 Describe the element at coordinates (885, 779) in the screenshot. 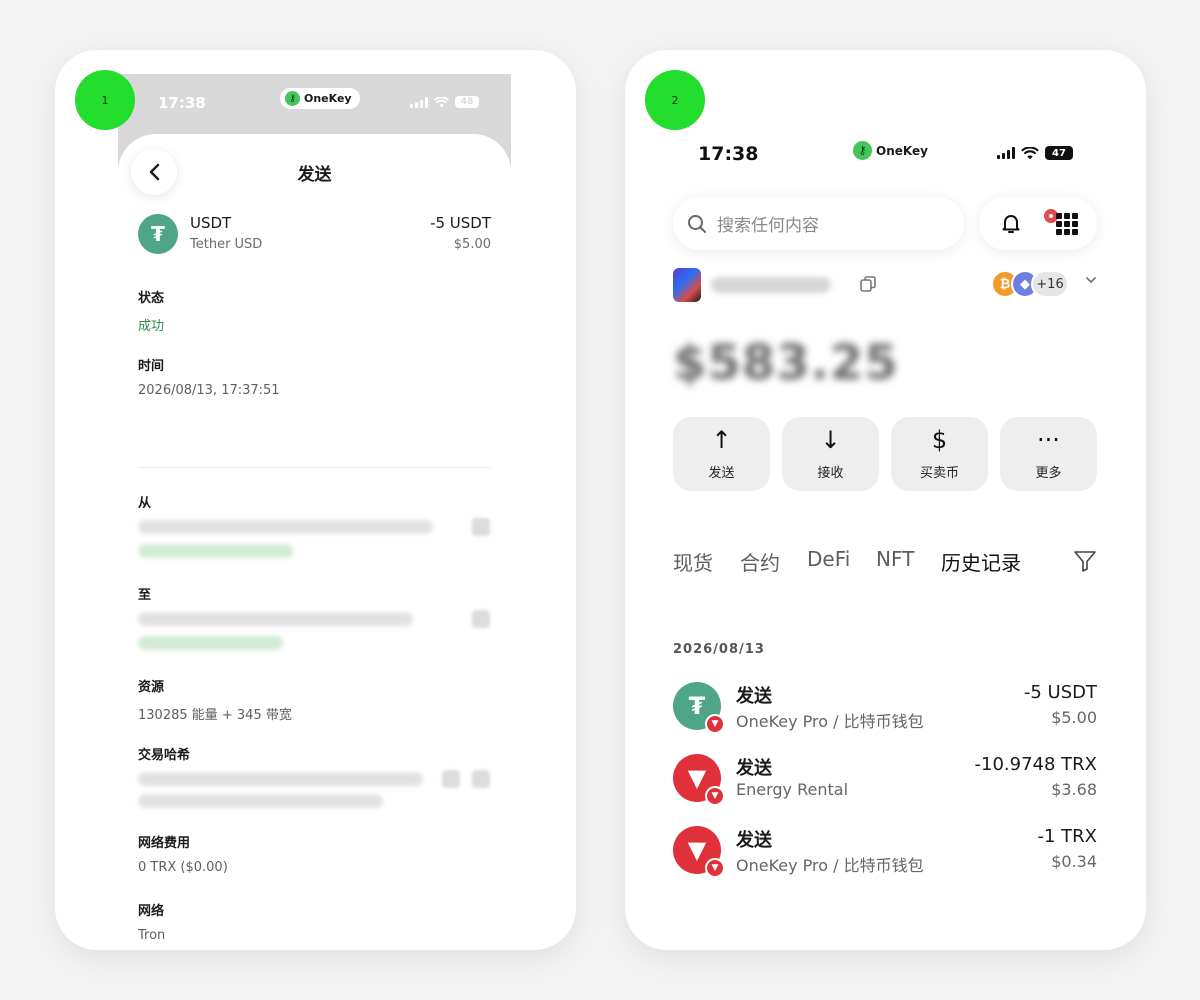

I see `list-item: ▼ ▼ 发送 Energy Rental -10.9748 TRX $3.68` at that location.